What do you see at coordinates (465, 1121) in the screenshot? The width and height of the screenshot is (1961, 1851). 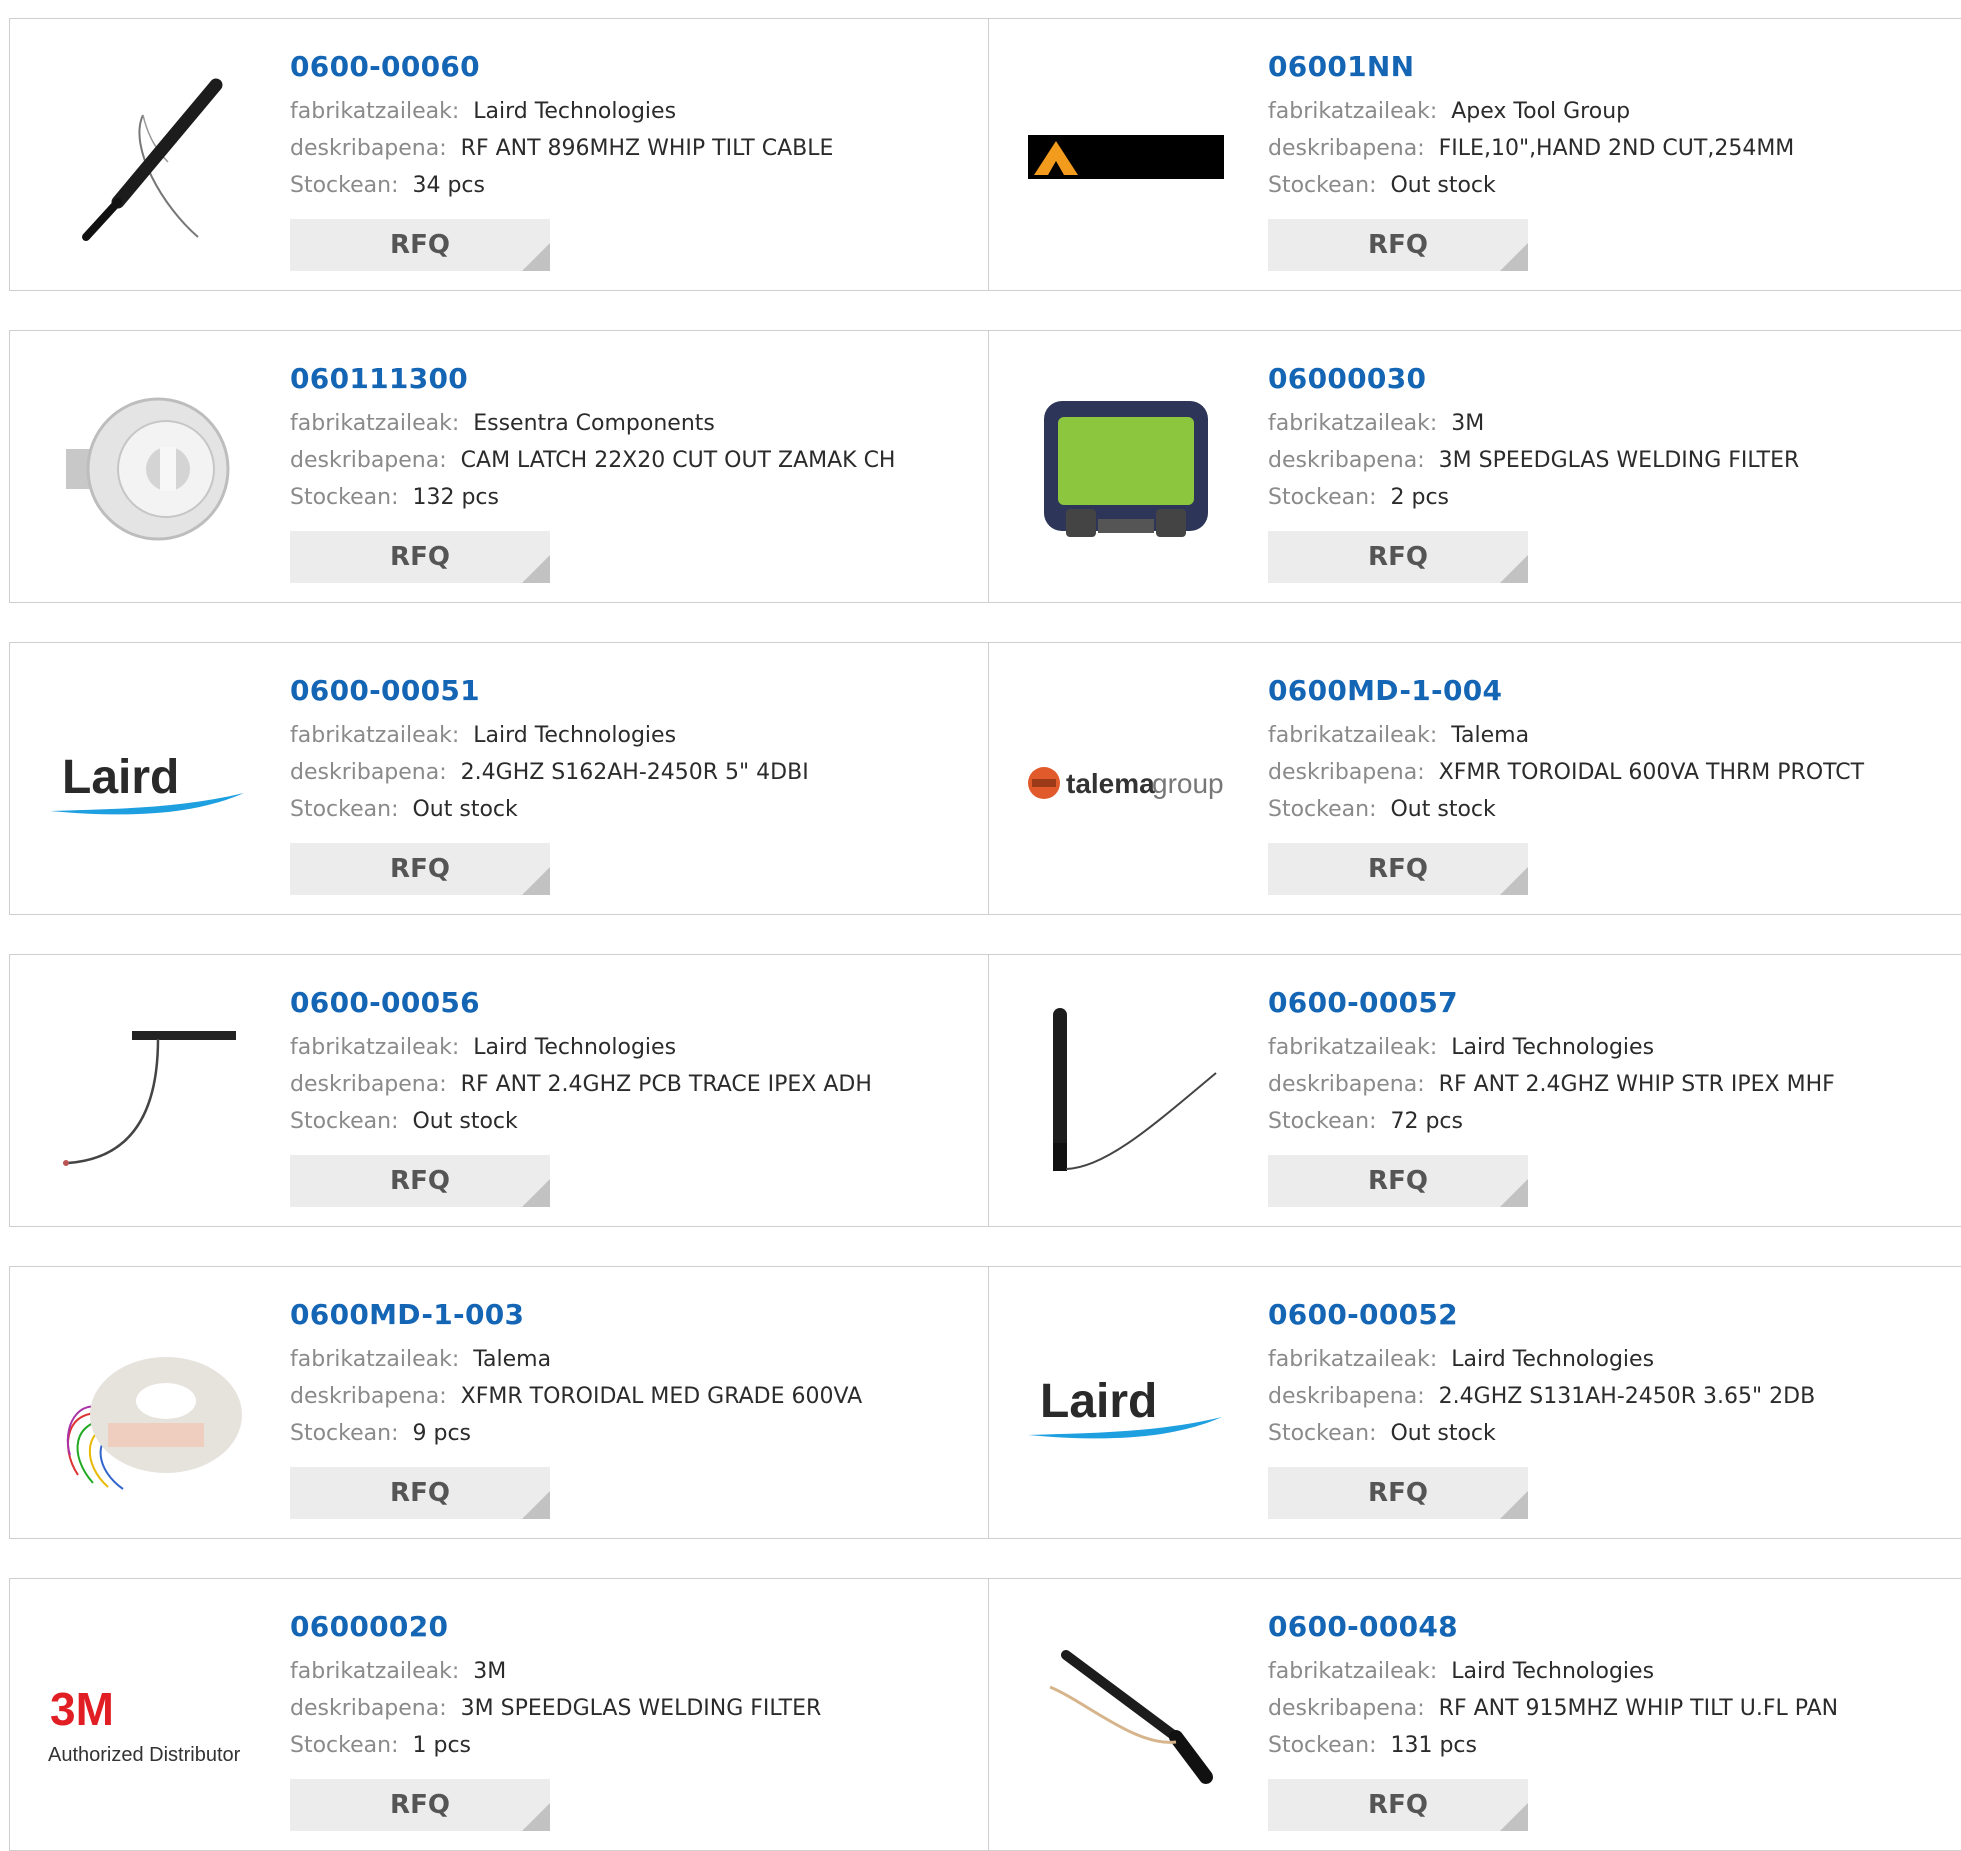 I see `stock-value: Out stock` at bounding box center [465, 1121].